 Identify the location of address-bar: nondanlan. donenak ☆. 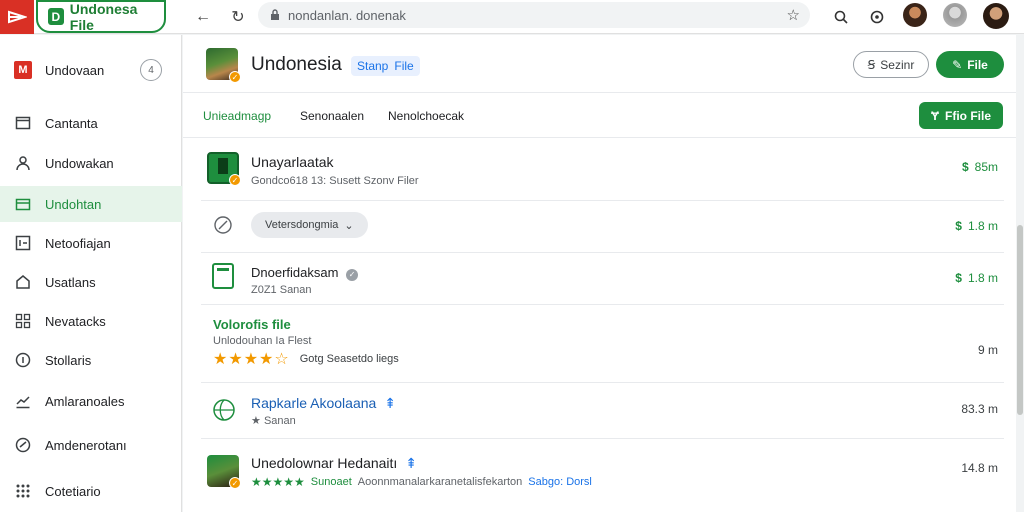
(534, 15).